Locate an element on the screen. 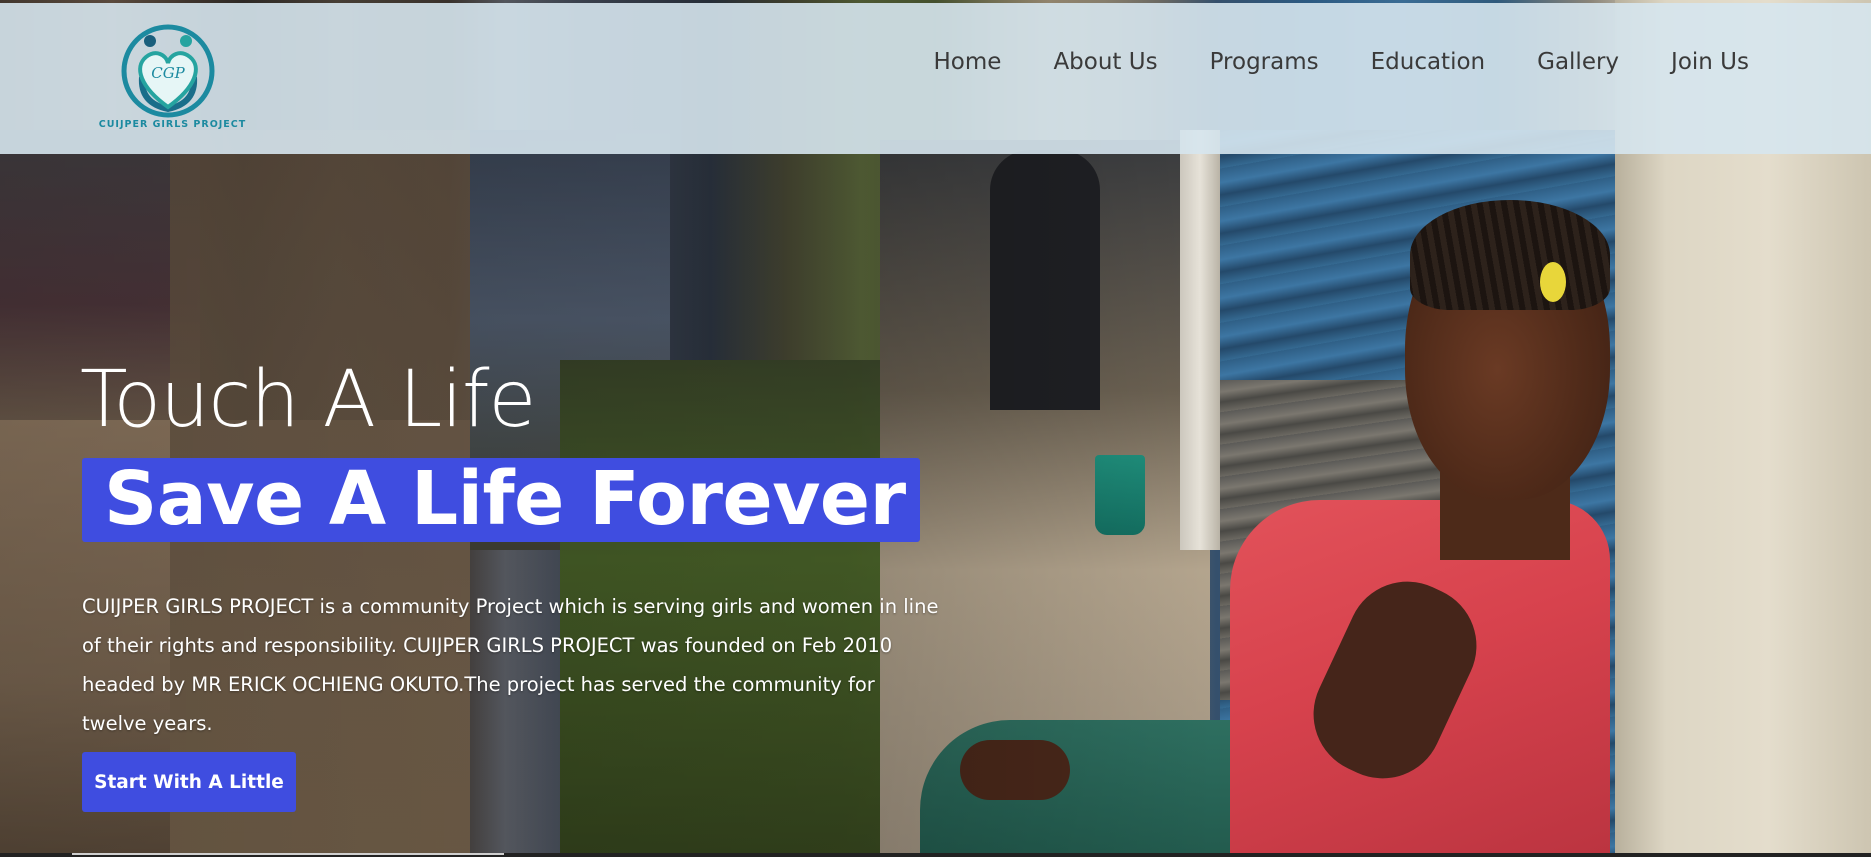 The height and width of the screenshot is (857, 1871). nav-education: Education is located at coordinates (1428, 62).